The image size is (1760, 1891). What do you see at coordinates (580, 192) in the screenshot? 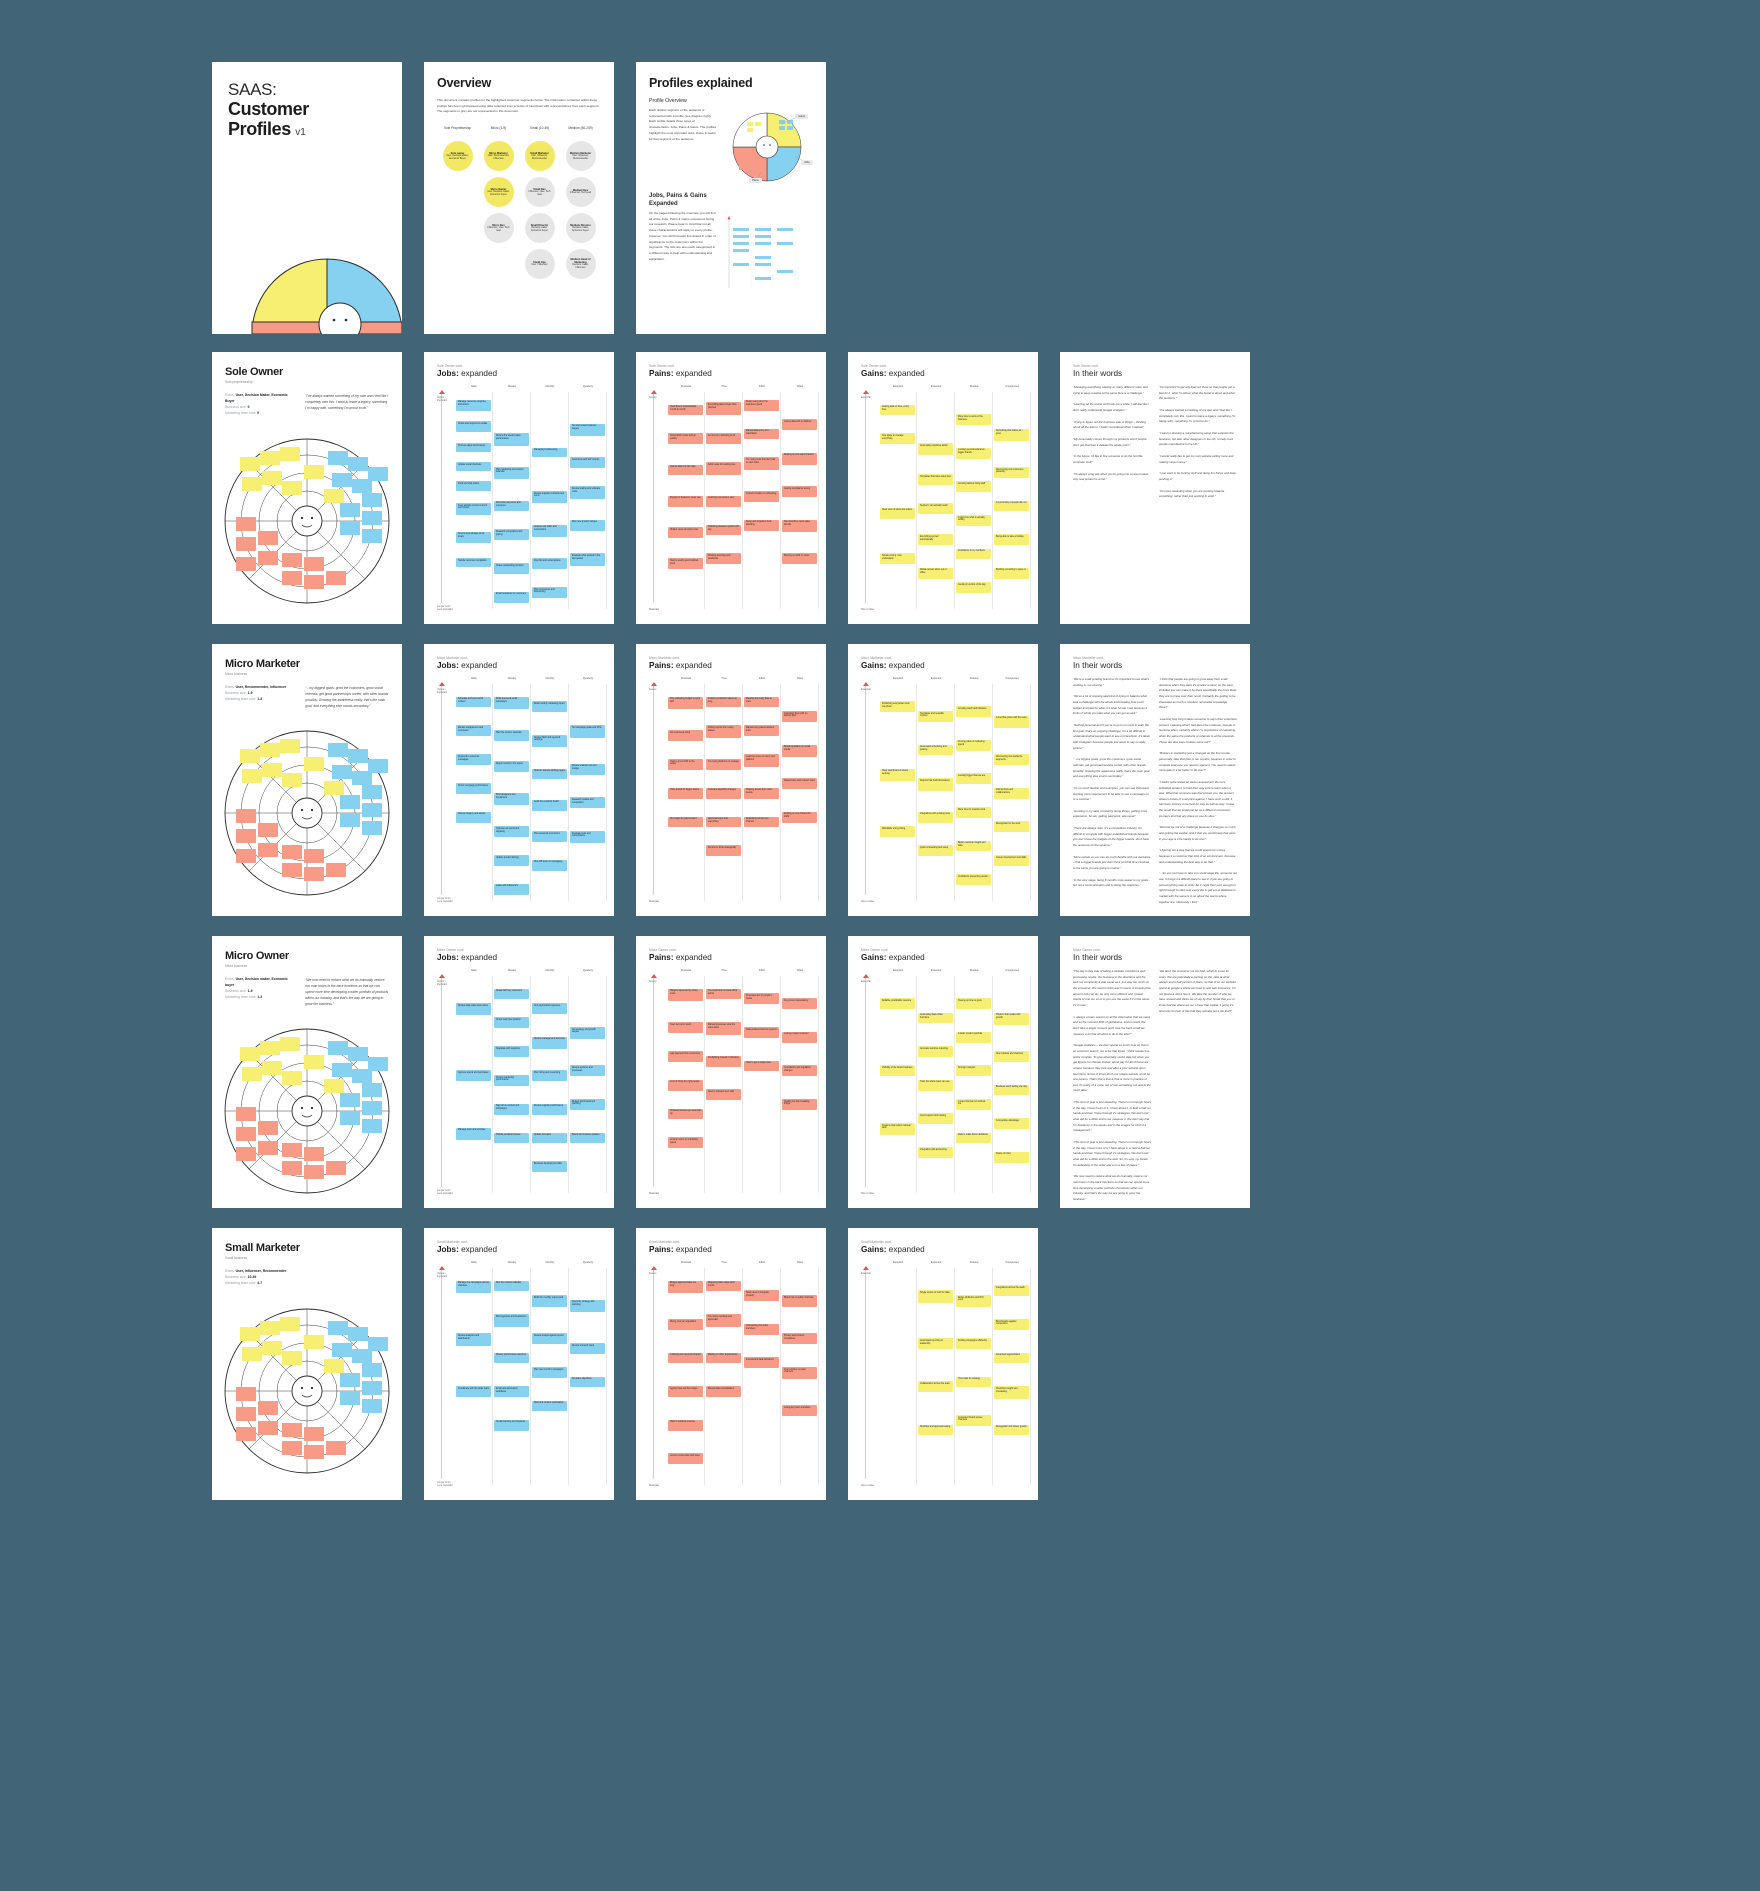
I see `segment-bubble: Medium Dev Influencer, Tech lead` at bounding box center [580, 192].